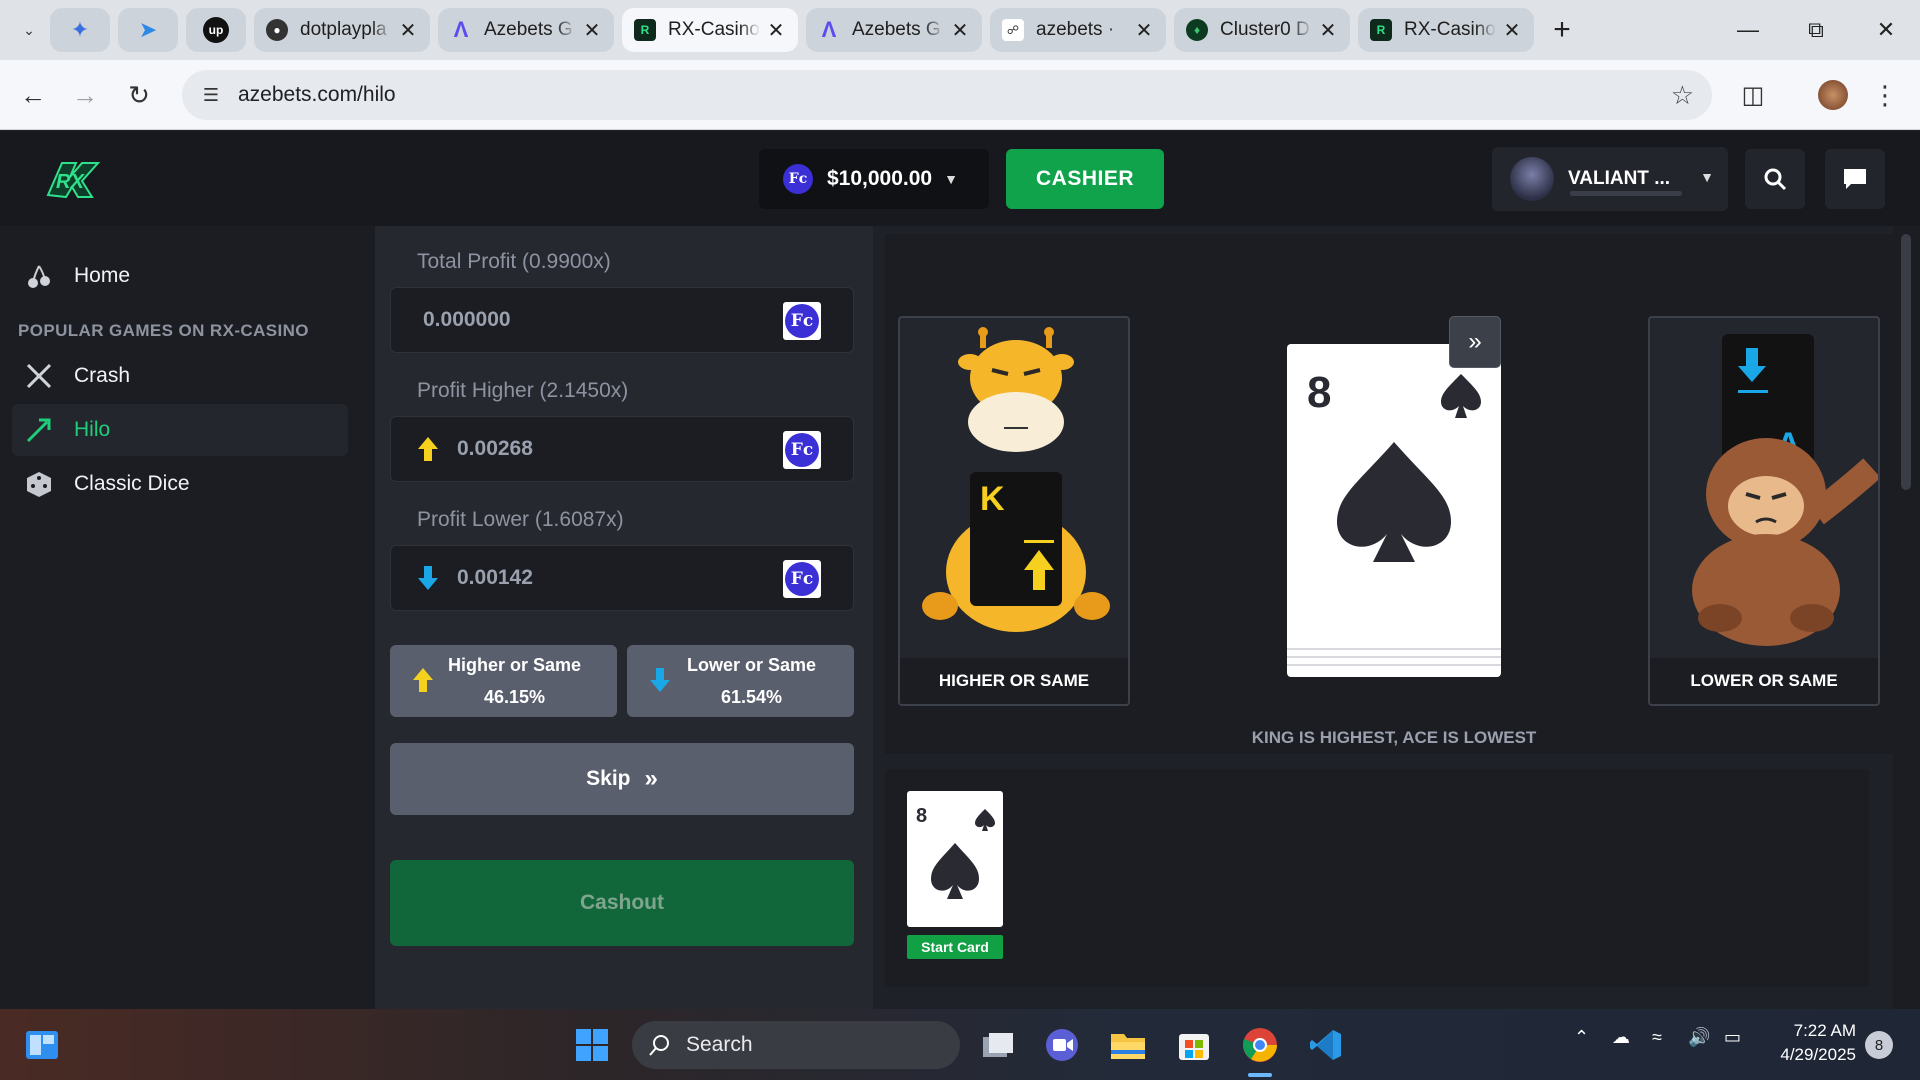 The height and width of the screenshot is (1080, 1920). Describe the element at coordinates (1833, 95) in the screenshot. I see `profile-avatar` at that location.